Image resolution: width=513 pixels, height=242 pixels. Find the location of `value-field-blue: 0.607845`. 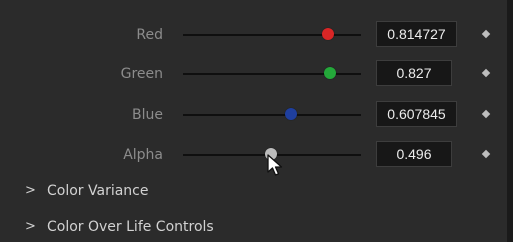

value-field-blue: 0.607845 is located at coordinates (416, 114).